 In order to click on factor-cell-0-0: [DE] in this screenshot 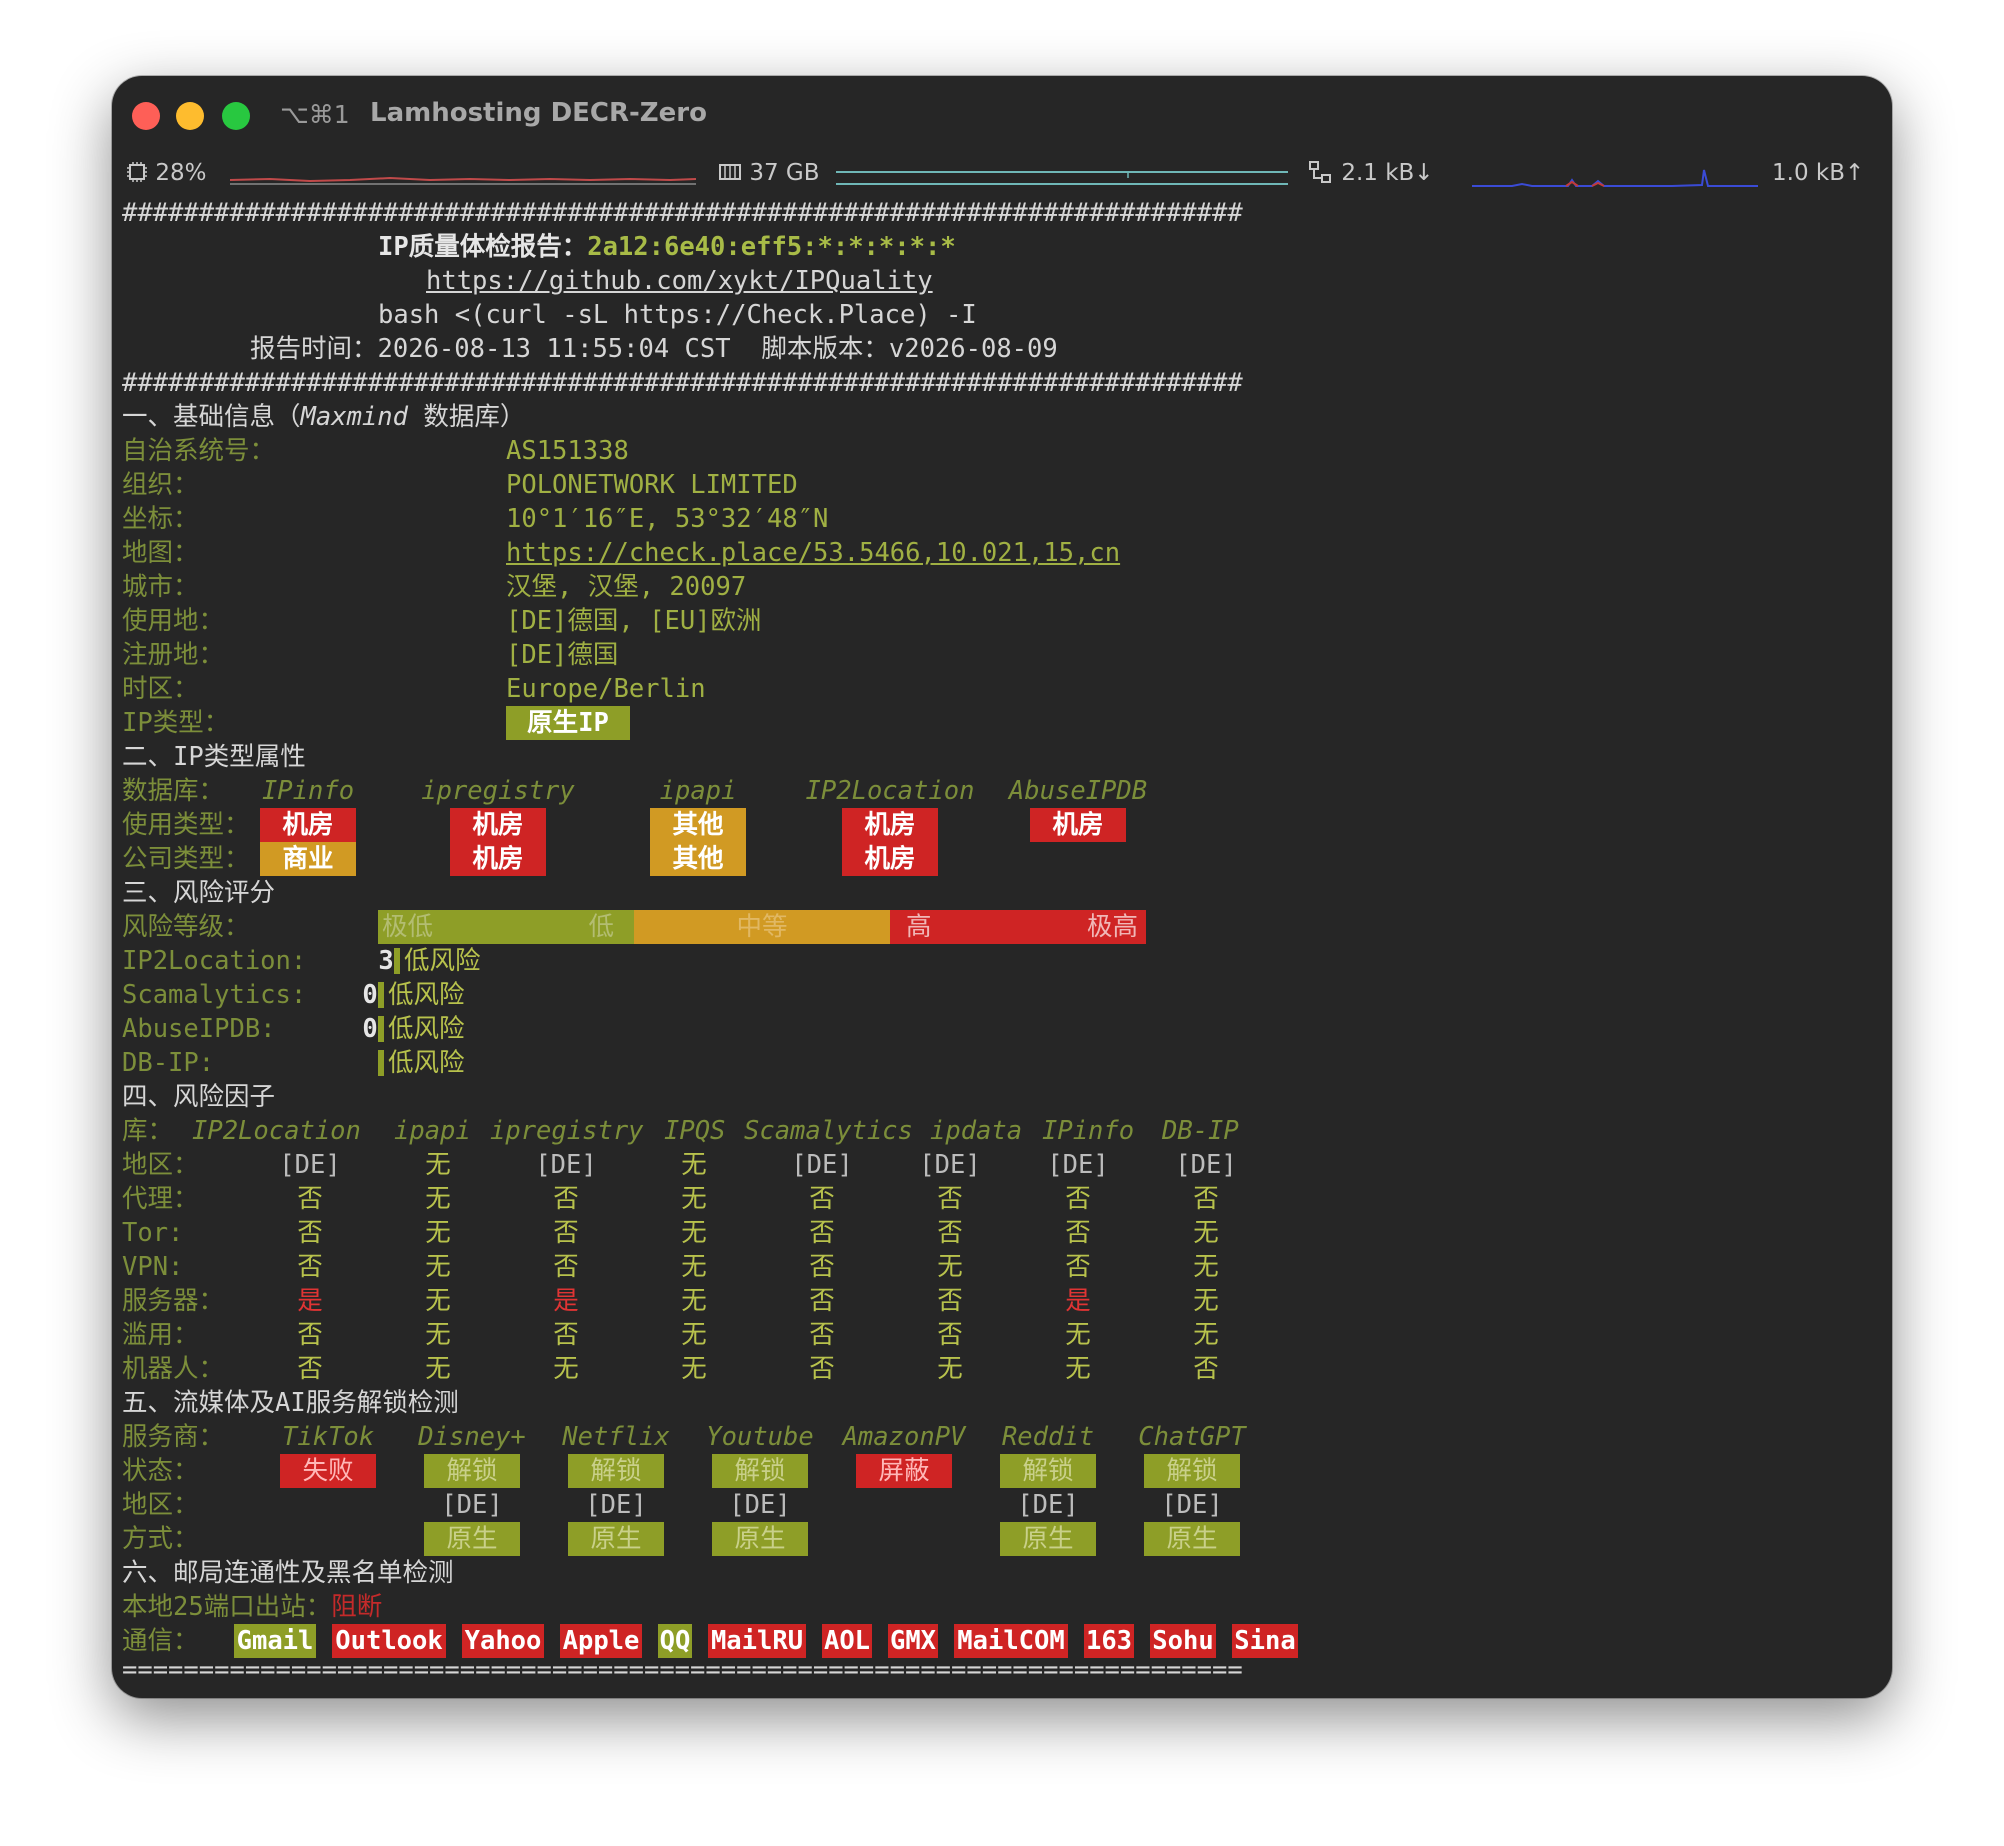, I will do `click(310, 1165)`.